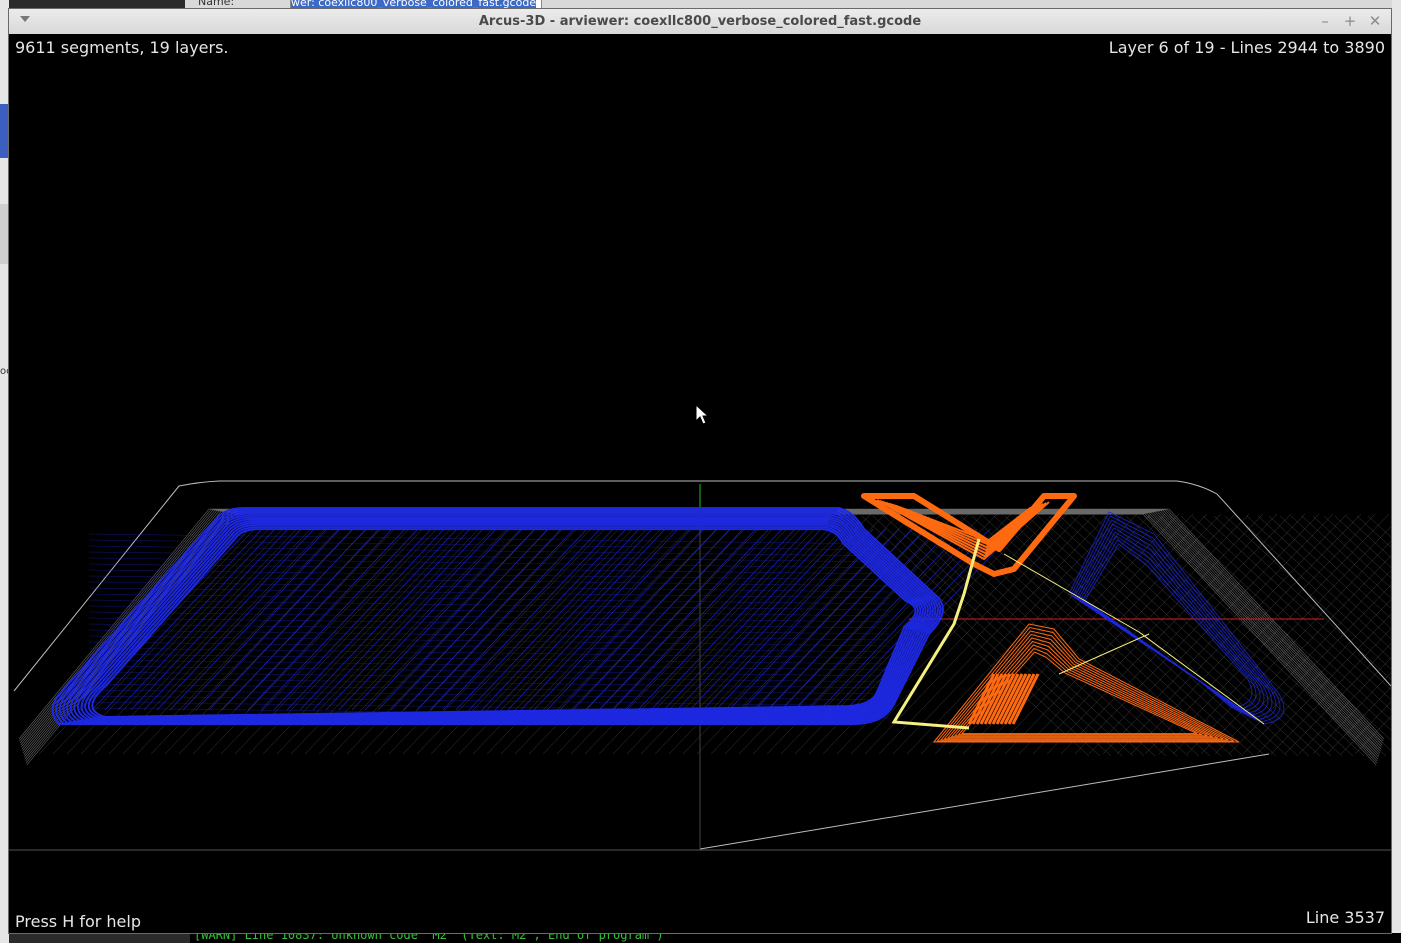 Image resolution: width=1401 pixels, height=943 pixels. I want to click on help-hint: Press H for help, so click(78, 921).